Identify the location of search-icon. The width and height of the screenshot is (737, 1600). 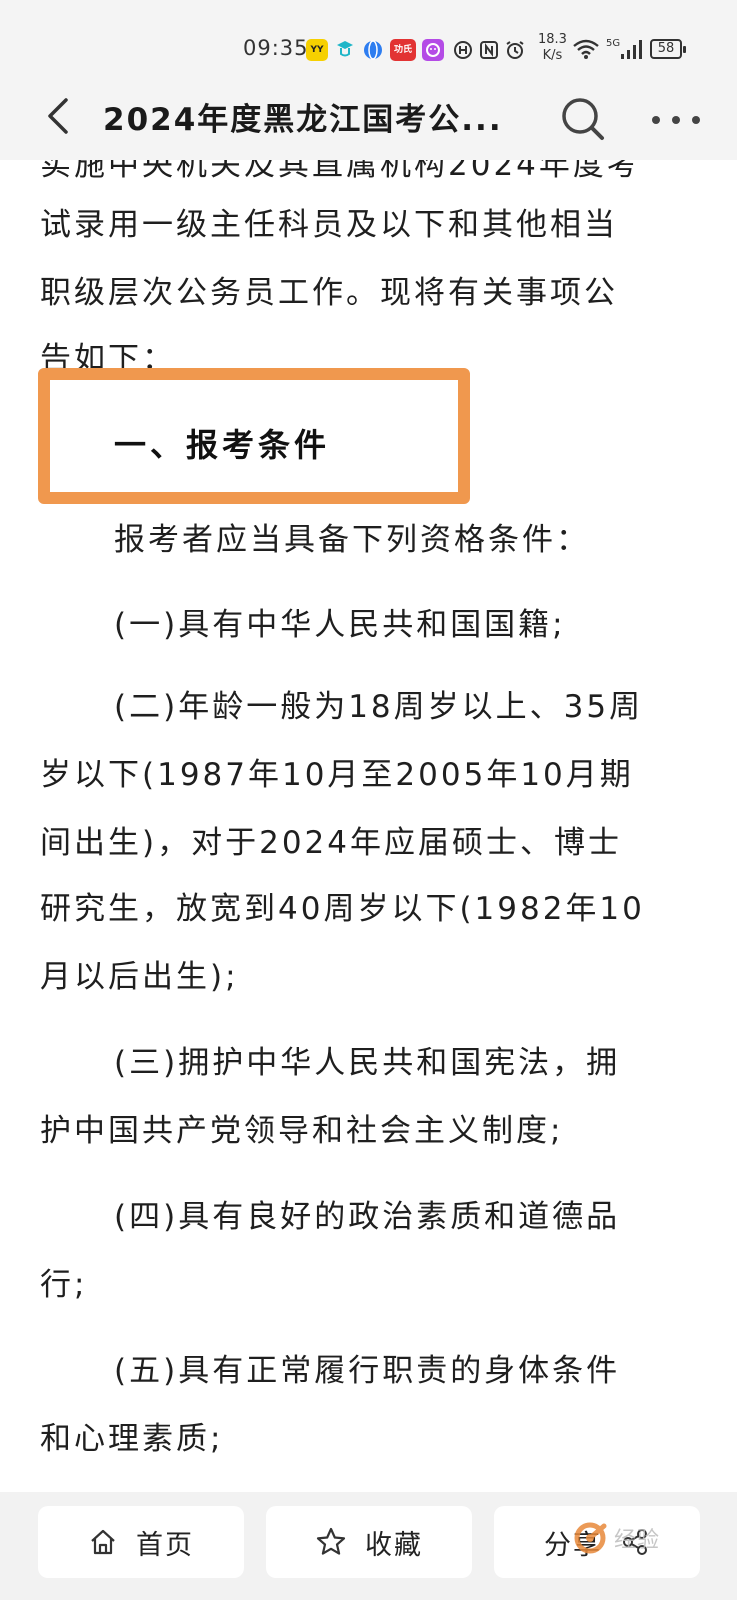
(583, 119).